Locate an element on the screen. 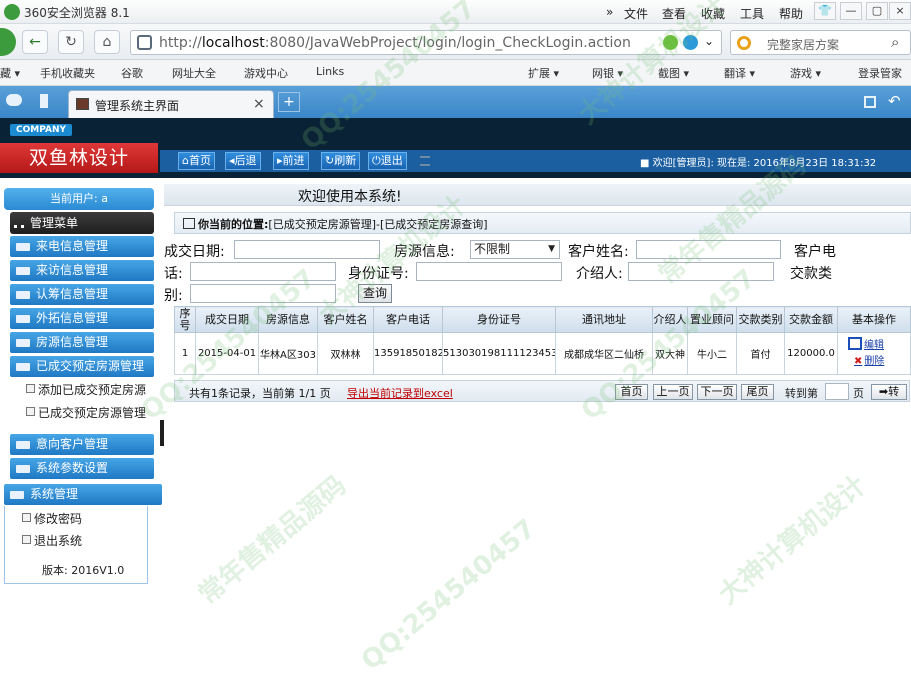  search-box: 完整家居方案 ⌕ is located at coordinates (820, 42).